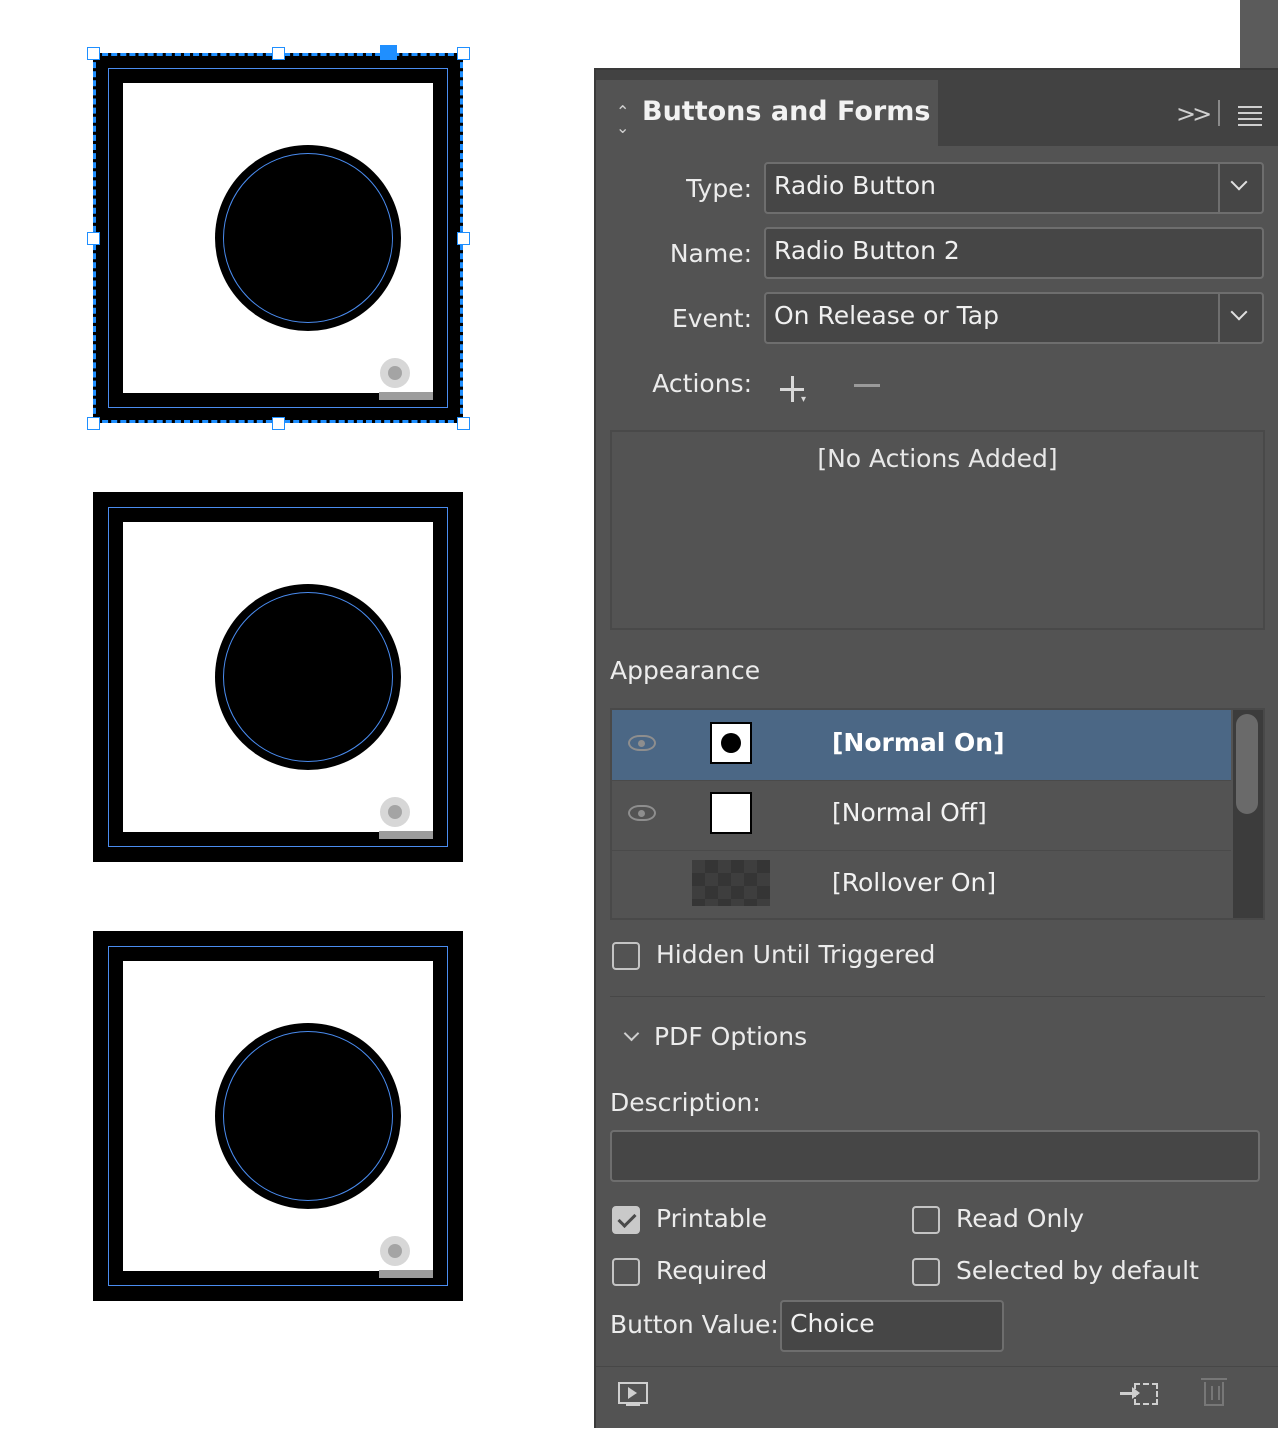 The height and width of the screenshot is (1444, 1278). What do you see at coordinates (731, 813) in the screenshot?
I see `state-thumbnail-off` at bounding box center [731, 813].